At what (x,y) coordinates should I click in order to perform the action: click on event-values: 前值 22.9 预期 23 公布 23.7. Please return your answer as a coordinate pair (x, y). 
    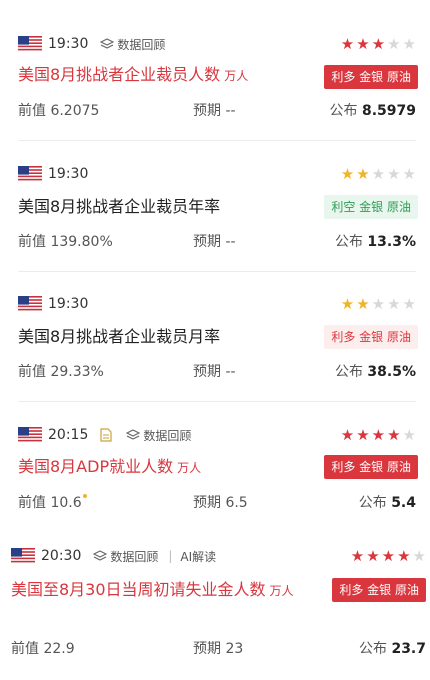
    Looking at the image, I should click on (215, 648).